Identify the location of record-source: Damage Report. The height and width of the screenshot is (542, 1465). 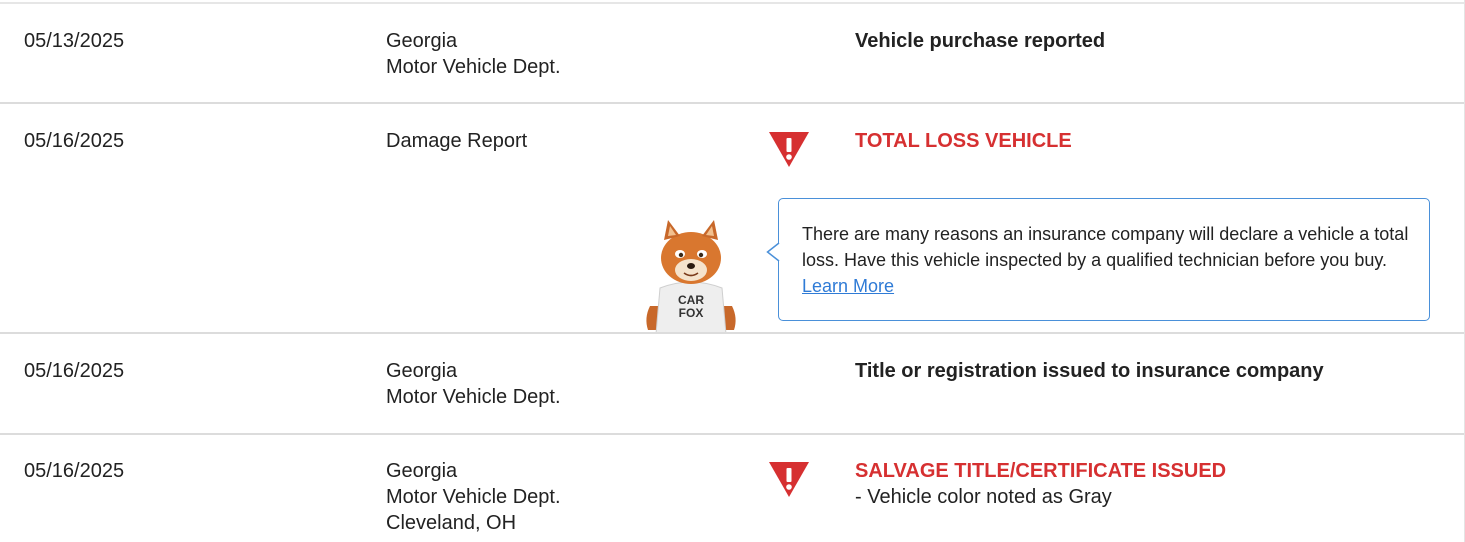
(456, 141).